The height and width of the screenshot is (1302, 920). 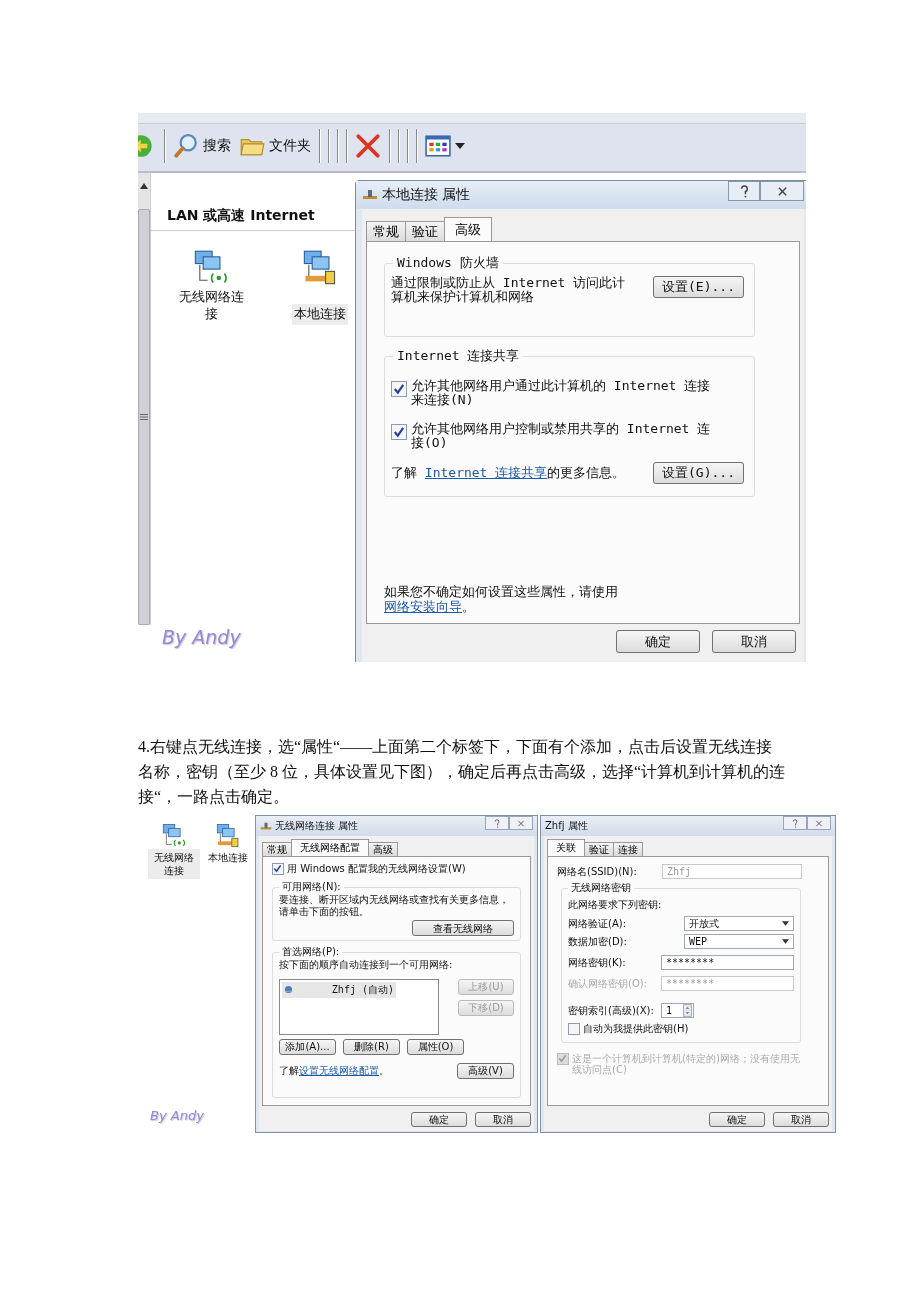 What do you see at coordinates (601, 888) in the screenshot?
I see `group-title: 无线网络密钥` at bounding box center [601, 888].